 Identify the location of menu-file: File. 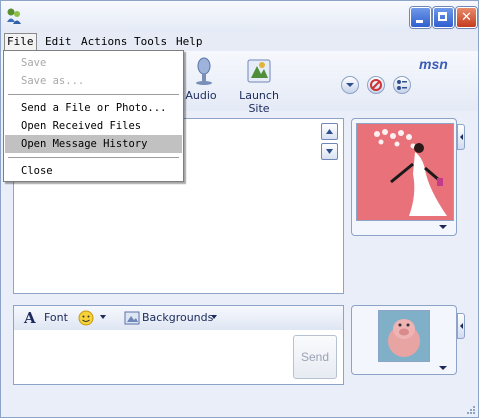
(20, 42).